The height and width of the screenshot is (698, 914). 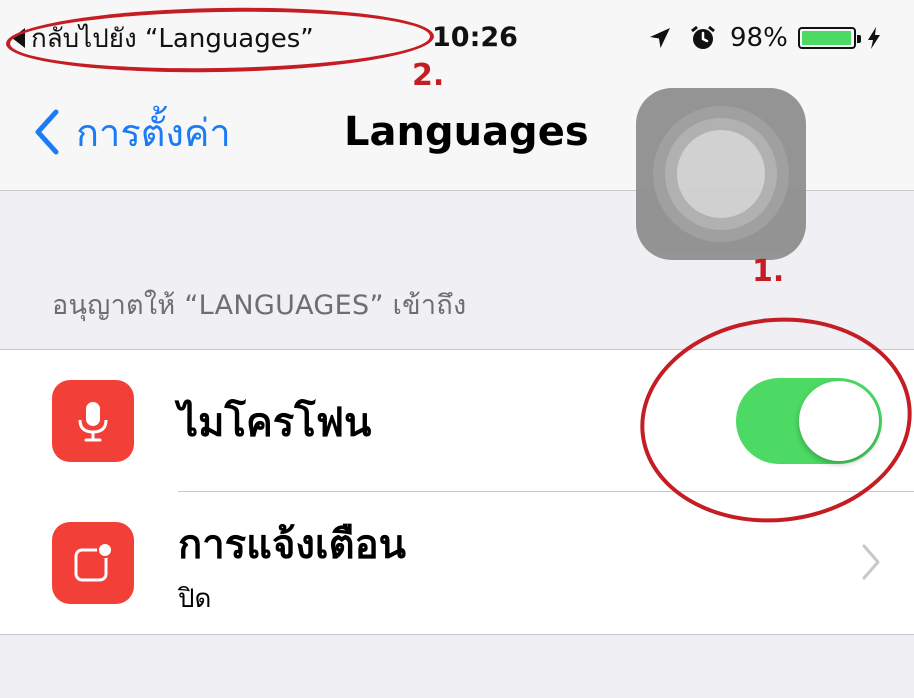 I want to click on notifications-glyph-icon, so click(x=93, y=562).